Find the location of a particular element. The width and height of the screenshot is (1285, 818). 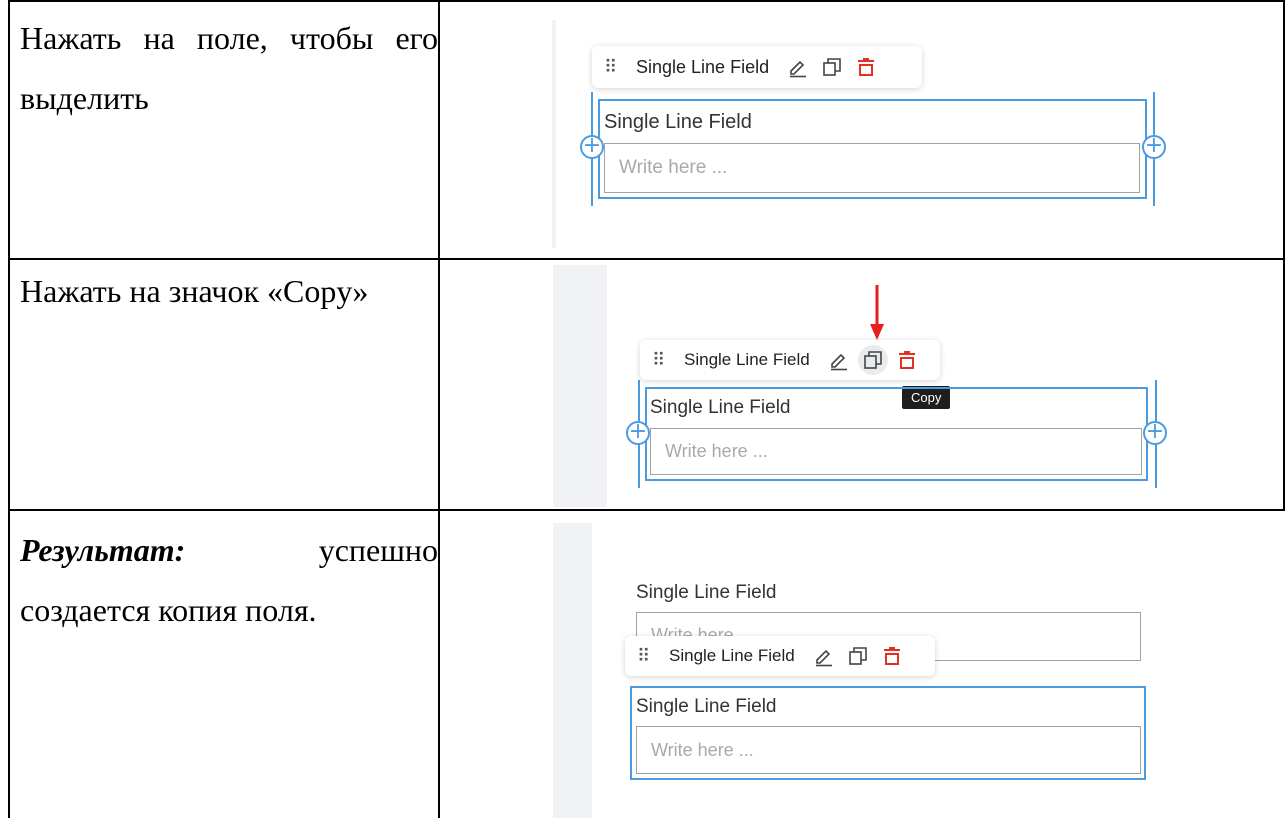

copied-field-label: Single Line Field is located at coordinates (706, 706).